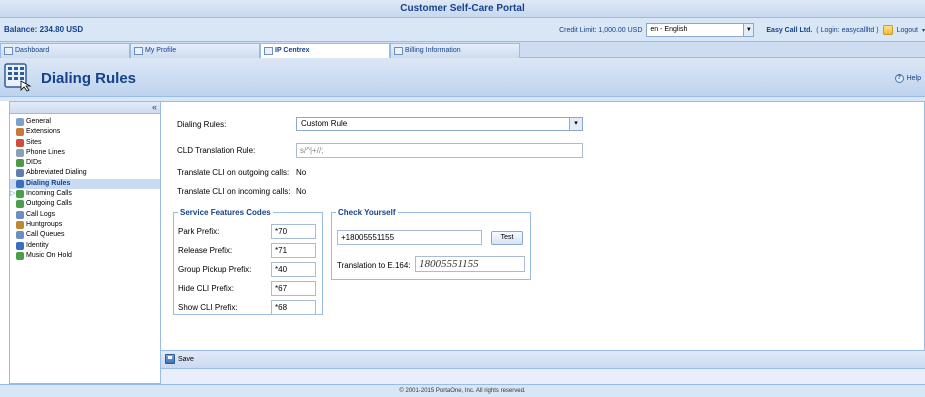 The width and height of the screenshot is (925, 397). What do you see at coordinates (8, 51) in the screenshot?
I see `dashboard-icon` at bounding box center [8, 51].